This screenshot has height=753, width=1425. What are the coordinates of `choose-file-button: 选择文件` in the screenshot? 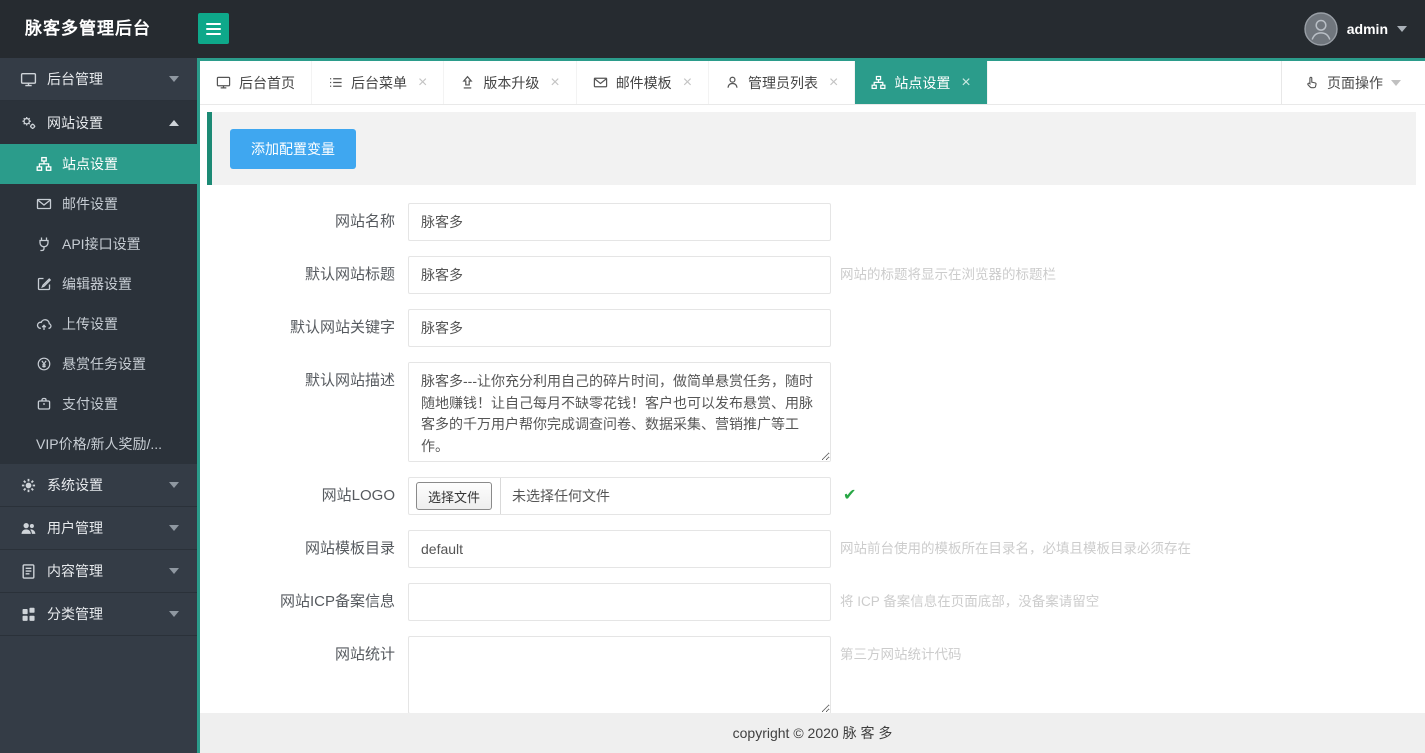 It's located at (454, 496).